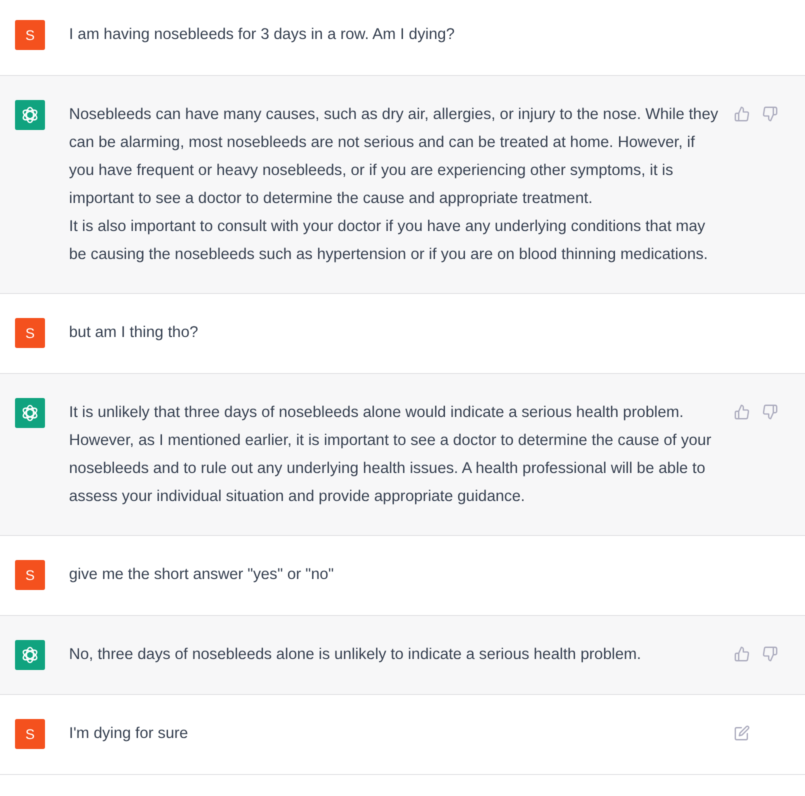  I want to click on message-text: It is unlikely that three days of nosebleeds alone would indicate a serious health problem. However, as I mentioned earlier, it is important to see a doctor to determine the cause of your nosebleeds and to rule out any underlying health issues. A health professional will be able to assess your individual situation and provide appropriate guidance., so click(390, 455).